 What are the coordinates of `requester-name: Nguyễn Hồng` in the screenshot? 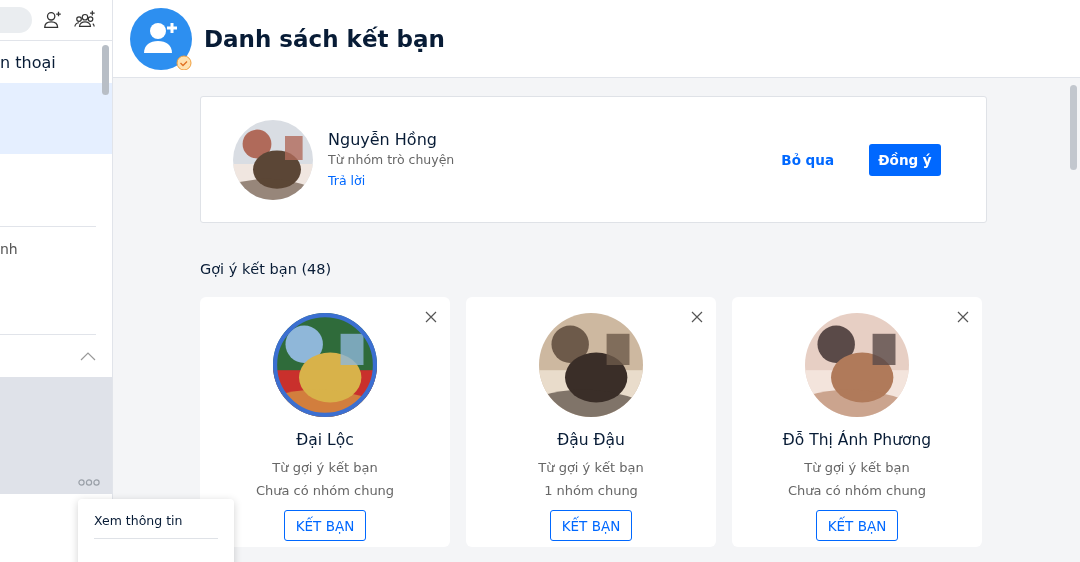 It's located at (383, 139).